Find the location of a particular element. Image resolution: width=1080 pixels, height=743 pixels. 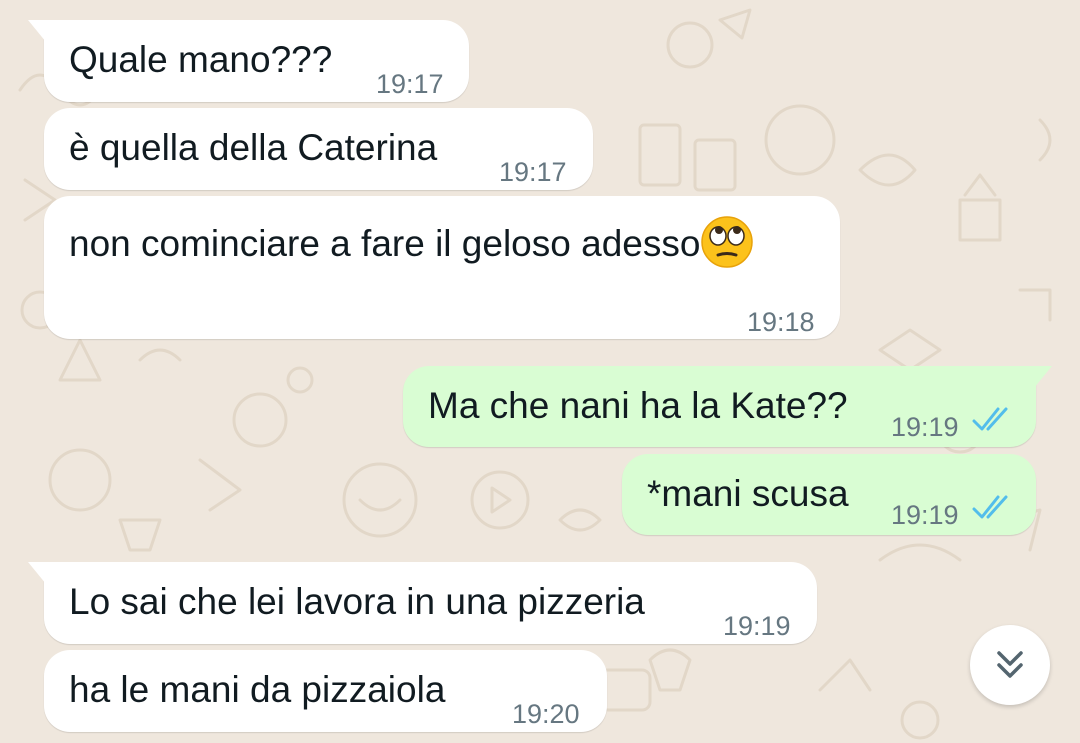

scroll-to-bottom-button is located at coordinates (1010, 665).